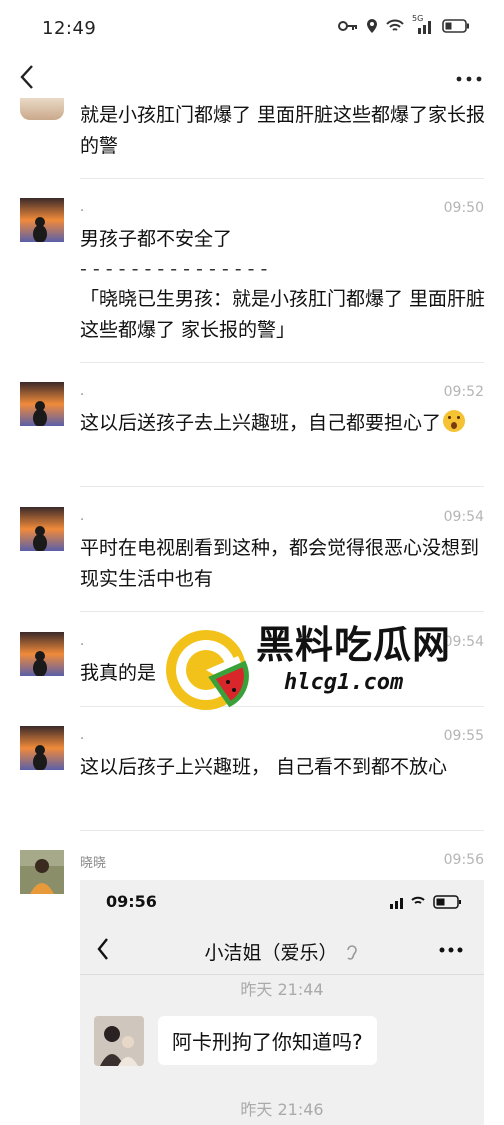 This screenshot has height=1125, width=504. I want to click on wifi-icon, so click(395, 25).